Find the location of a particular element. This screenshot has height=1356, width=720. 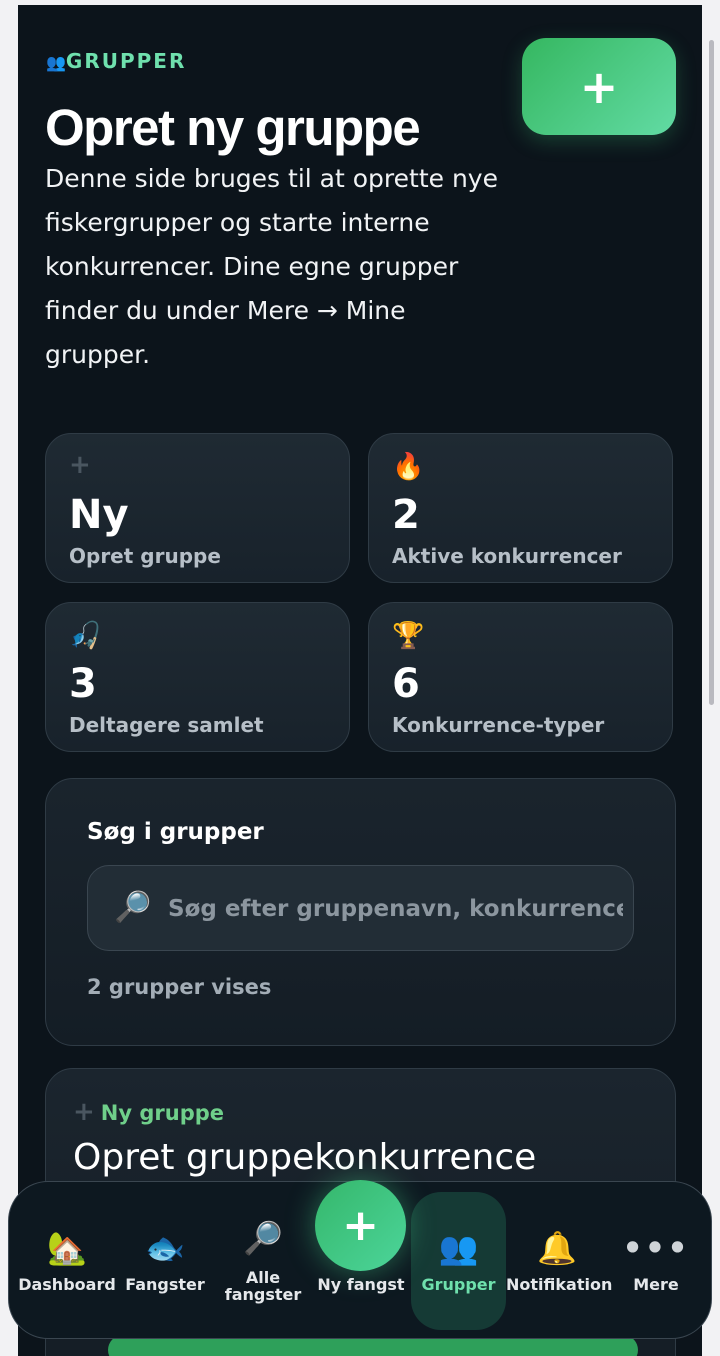

stat-card-new-group: + Ny Opret gruppe is located at coordinates (197, 508).